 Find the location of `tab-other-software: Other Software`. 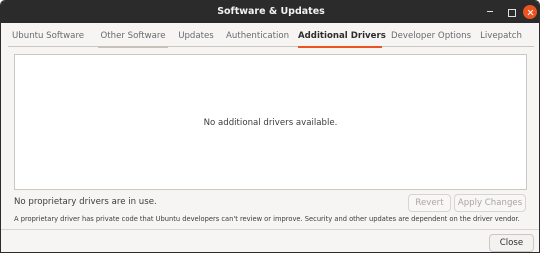

tab-other-software: Other Software is located at coordinates (133, 38).